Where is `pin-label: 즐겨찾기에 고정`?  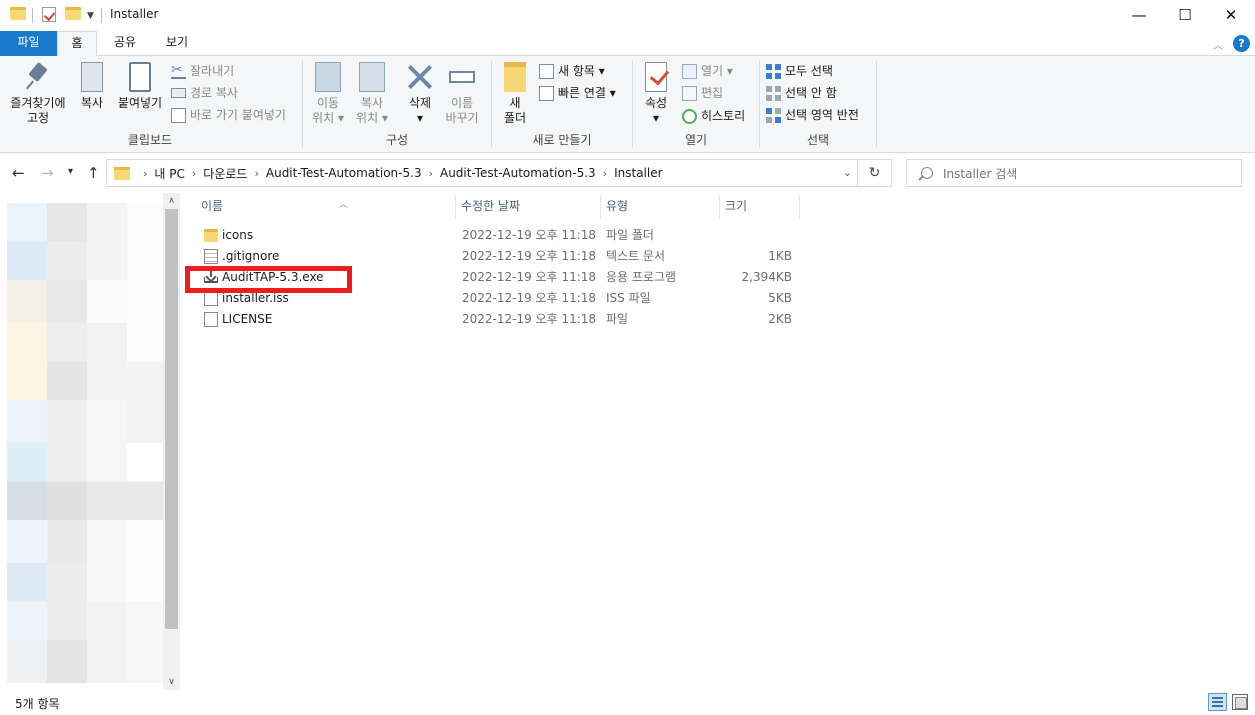
pin-label: 즐겨찾기에 고정 is located at coordinates (38, 110).